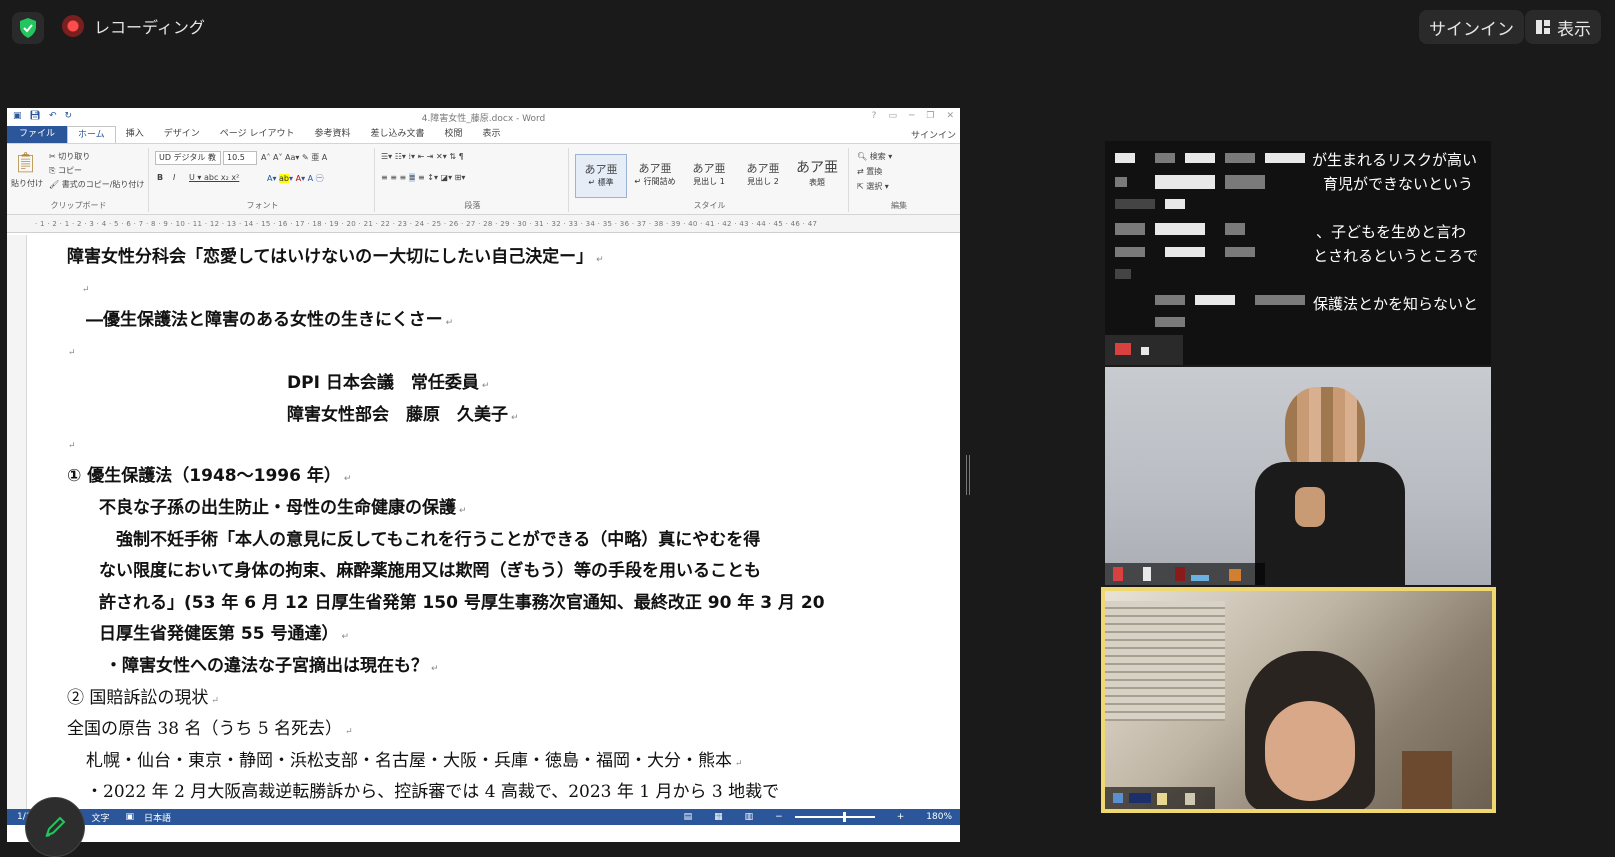 The image size is (1615, 857). I want to click on section-1-line: ない限度において身体の拘束、麻酔薬施用又は欺罔（ぎもう）等の手段を用いることも, so click(430, 571).